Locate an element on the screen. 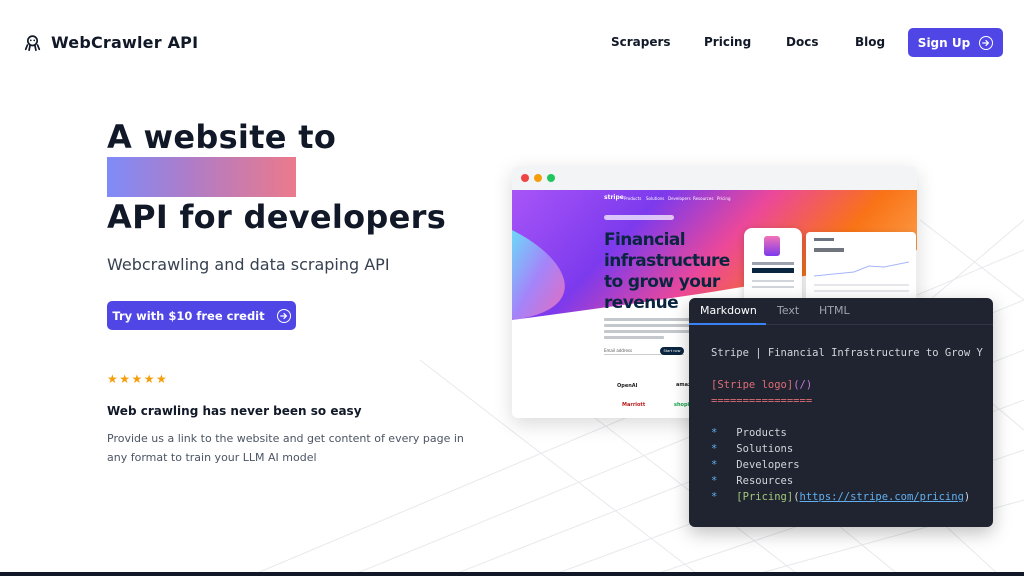 The height and width of the screenshot is (576, 1024). hero-title-line1: A website to is located at coordinates (222, 137).